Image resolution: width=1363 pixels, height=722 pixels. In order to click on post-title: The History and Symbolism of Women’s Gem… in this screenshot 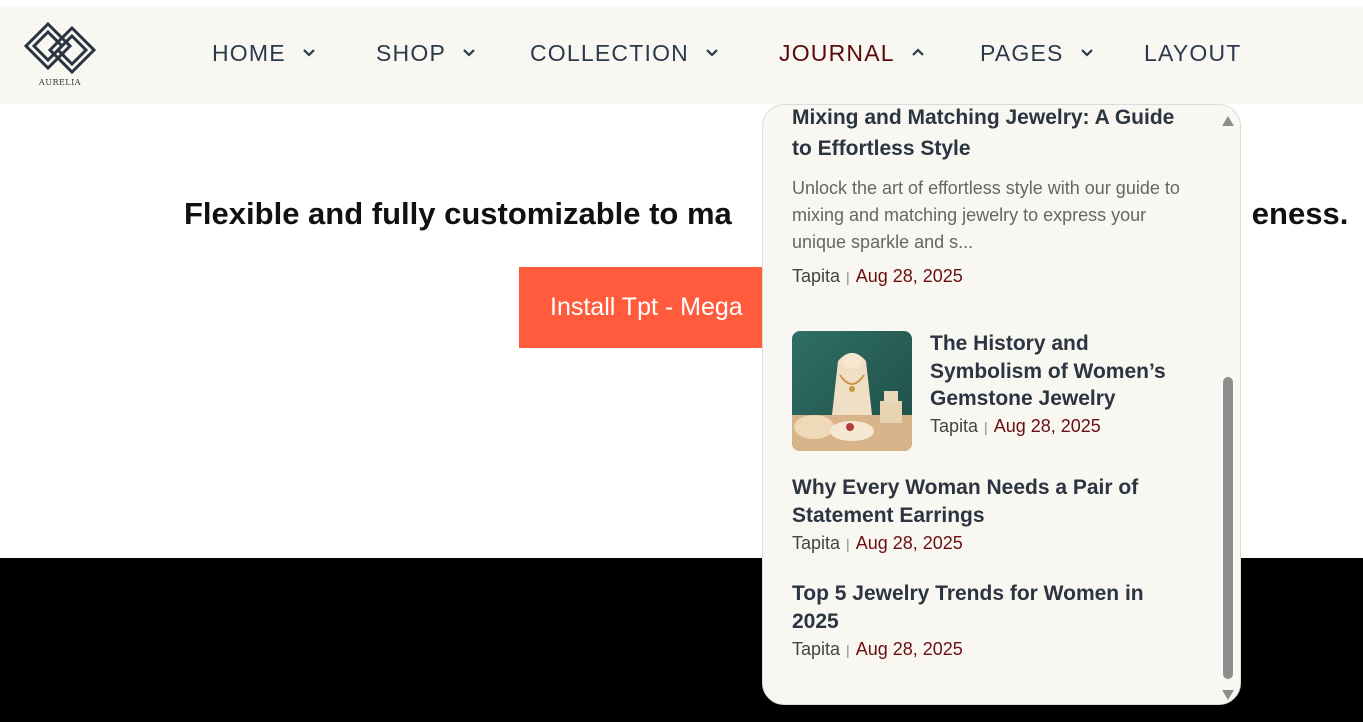, I will do `click(1060, 371)`.